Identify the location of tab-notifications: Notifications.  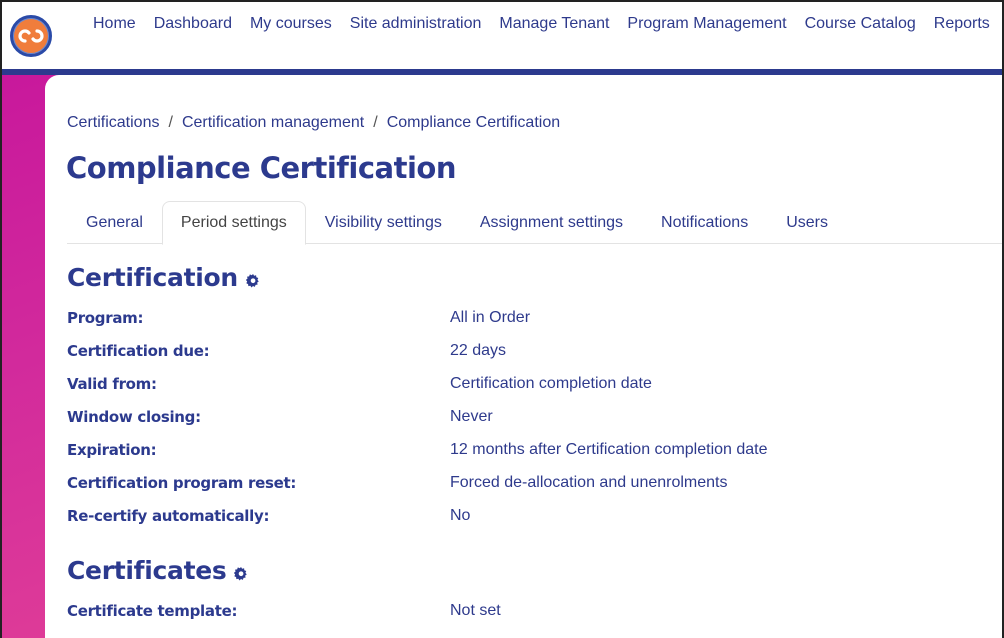
(704, 222).